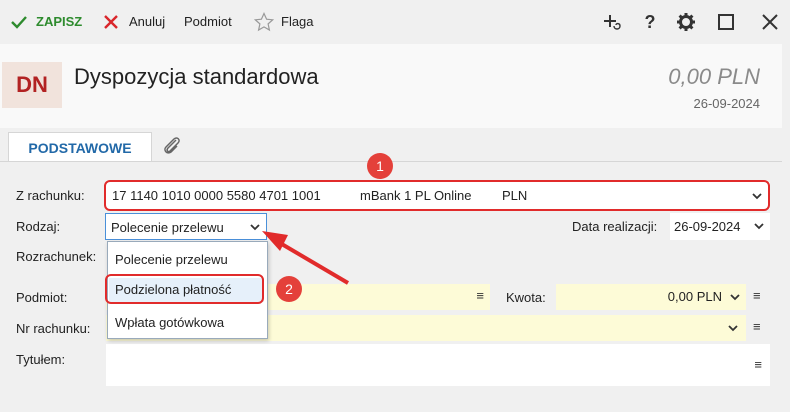 The width and height of the screenshot is (790, 412). Describe the element at coordinates (758, 364) in the screenshot. I see `title-list-menu-icon: ≡` at that location.